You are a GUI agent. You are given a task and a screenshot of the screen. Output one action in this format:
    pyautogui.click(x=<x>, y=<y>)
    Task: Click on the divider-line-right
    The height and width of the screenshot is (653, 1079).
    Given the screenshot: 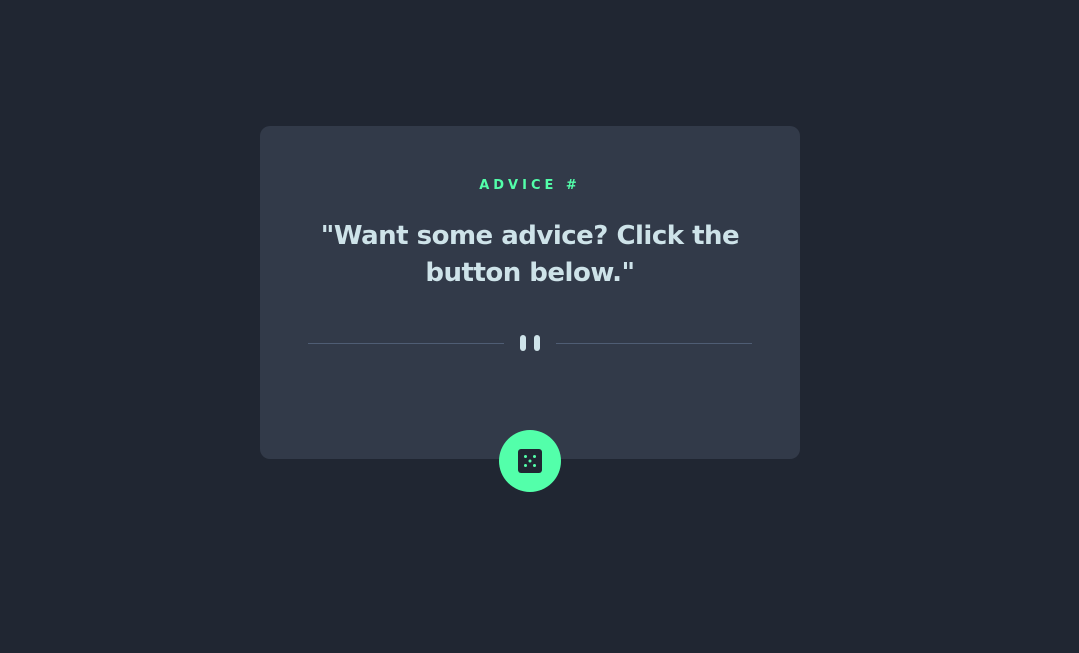 What is the action you would take?
    pyautogui.click(x=654, y=343)
    